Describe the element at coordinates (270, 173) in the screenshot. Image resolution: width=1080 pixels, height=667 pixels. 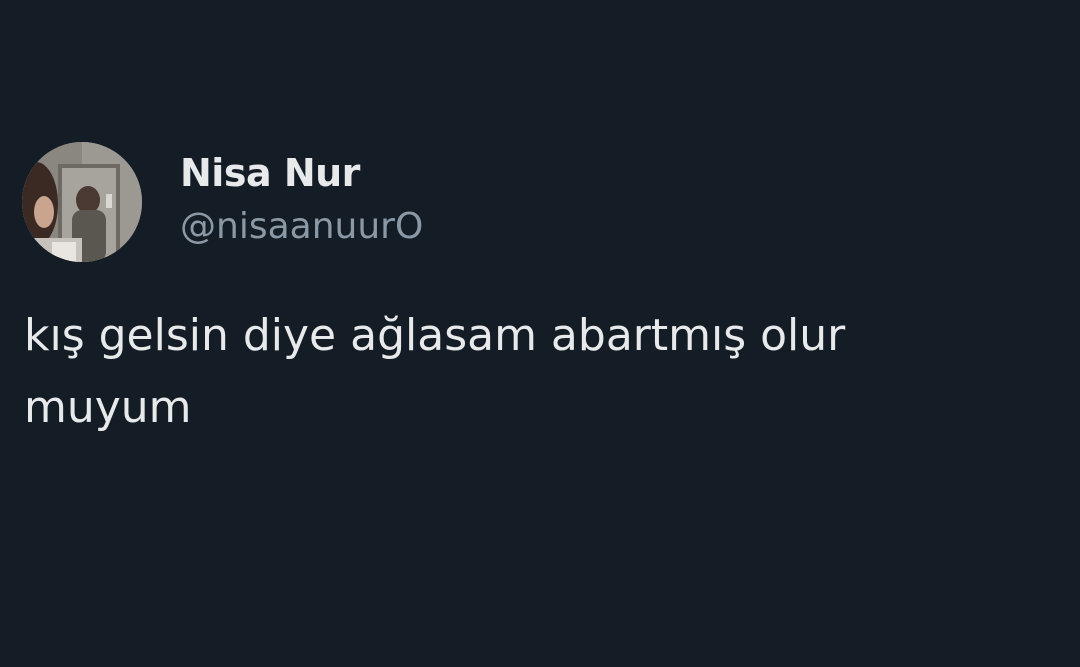
I see `author-display-name: Nisa Nur` at that location.